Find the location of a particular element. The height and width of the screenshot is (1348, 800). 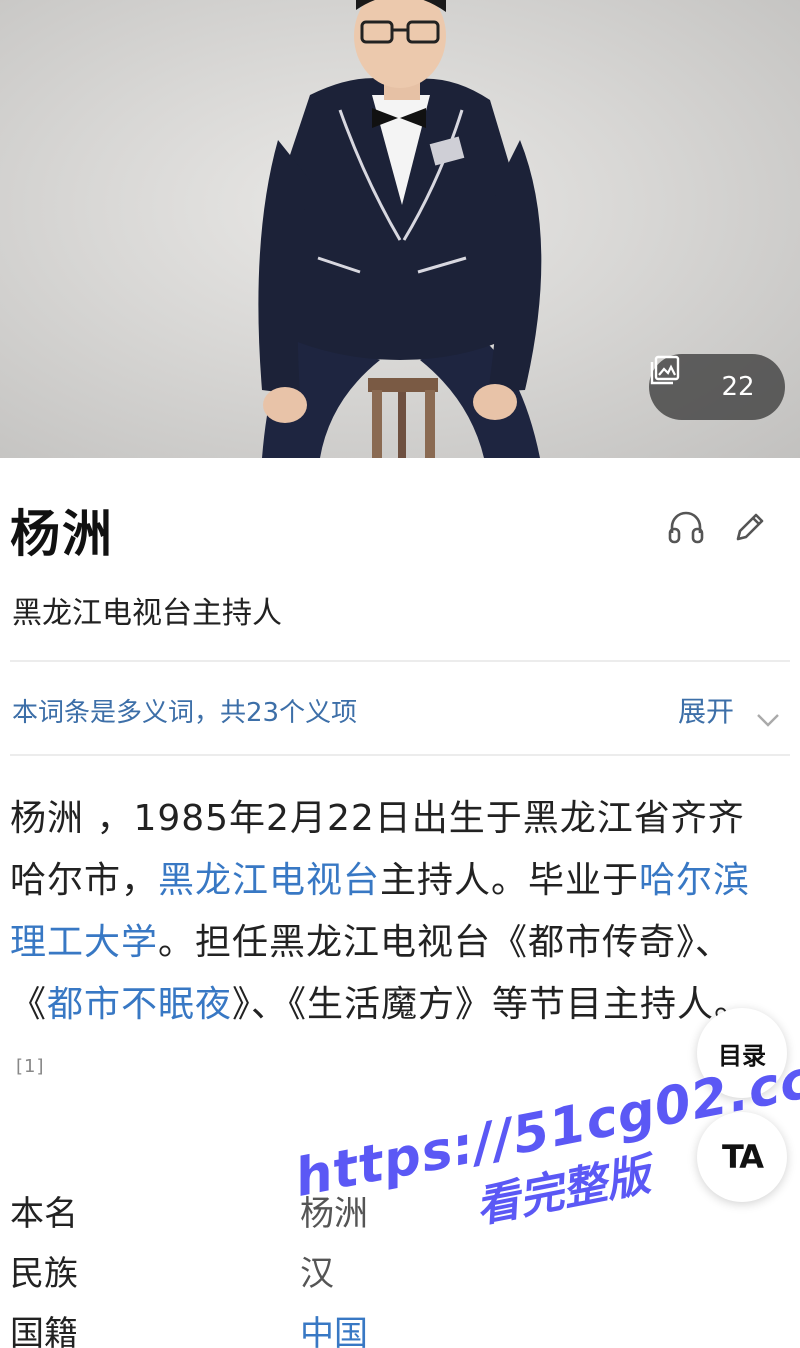

expand-button: 展开 is located at coordinates (729, 710).